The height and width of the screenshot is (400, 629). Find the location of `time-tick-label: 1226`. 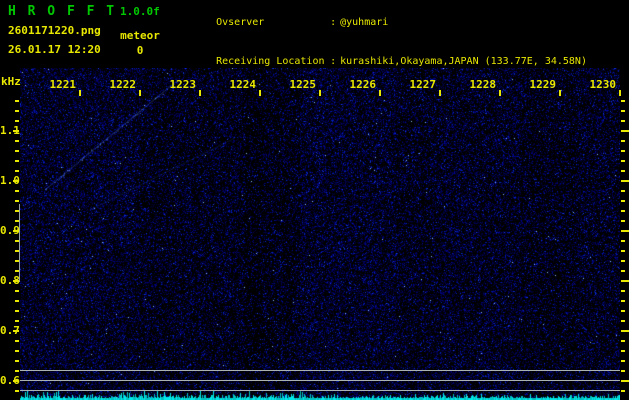

time-tick-label: 1226 is located at coordinates (363, 84).